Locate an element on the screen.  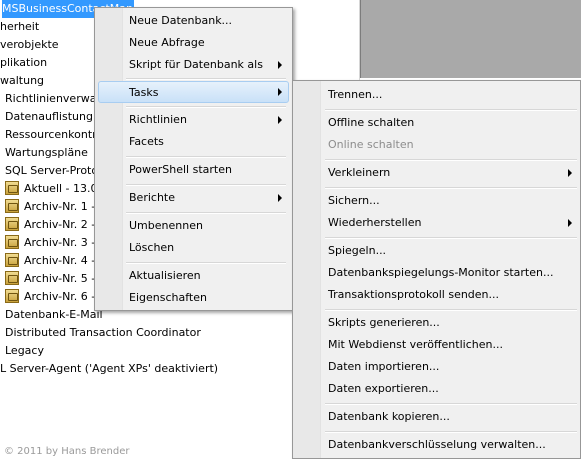
menu-item-delete: Löschen is located at coordinates (193, 248).